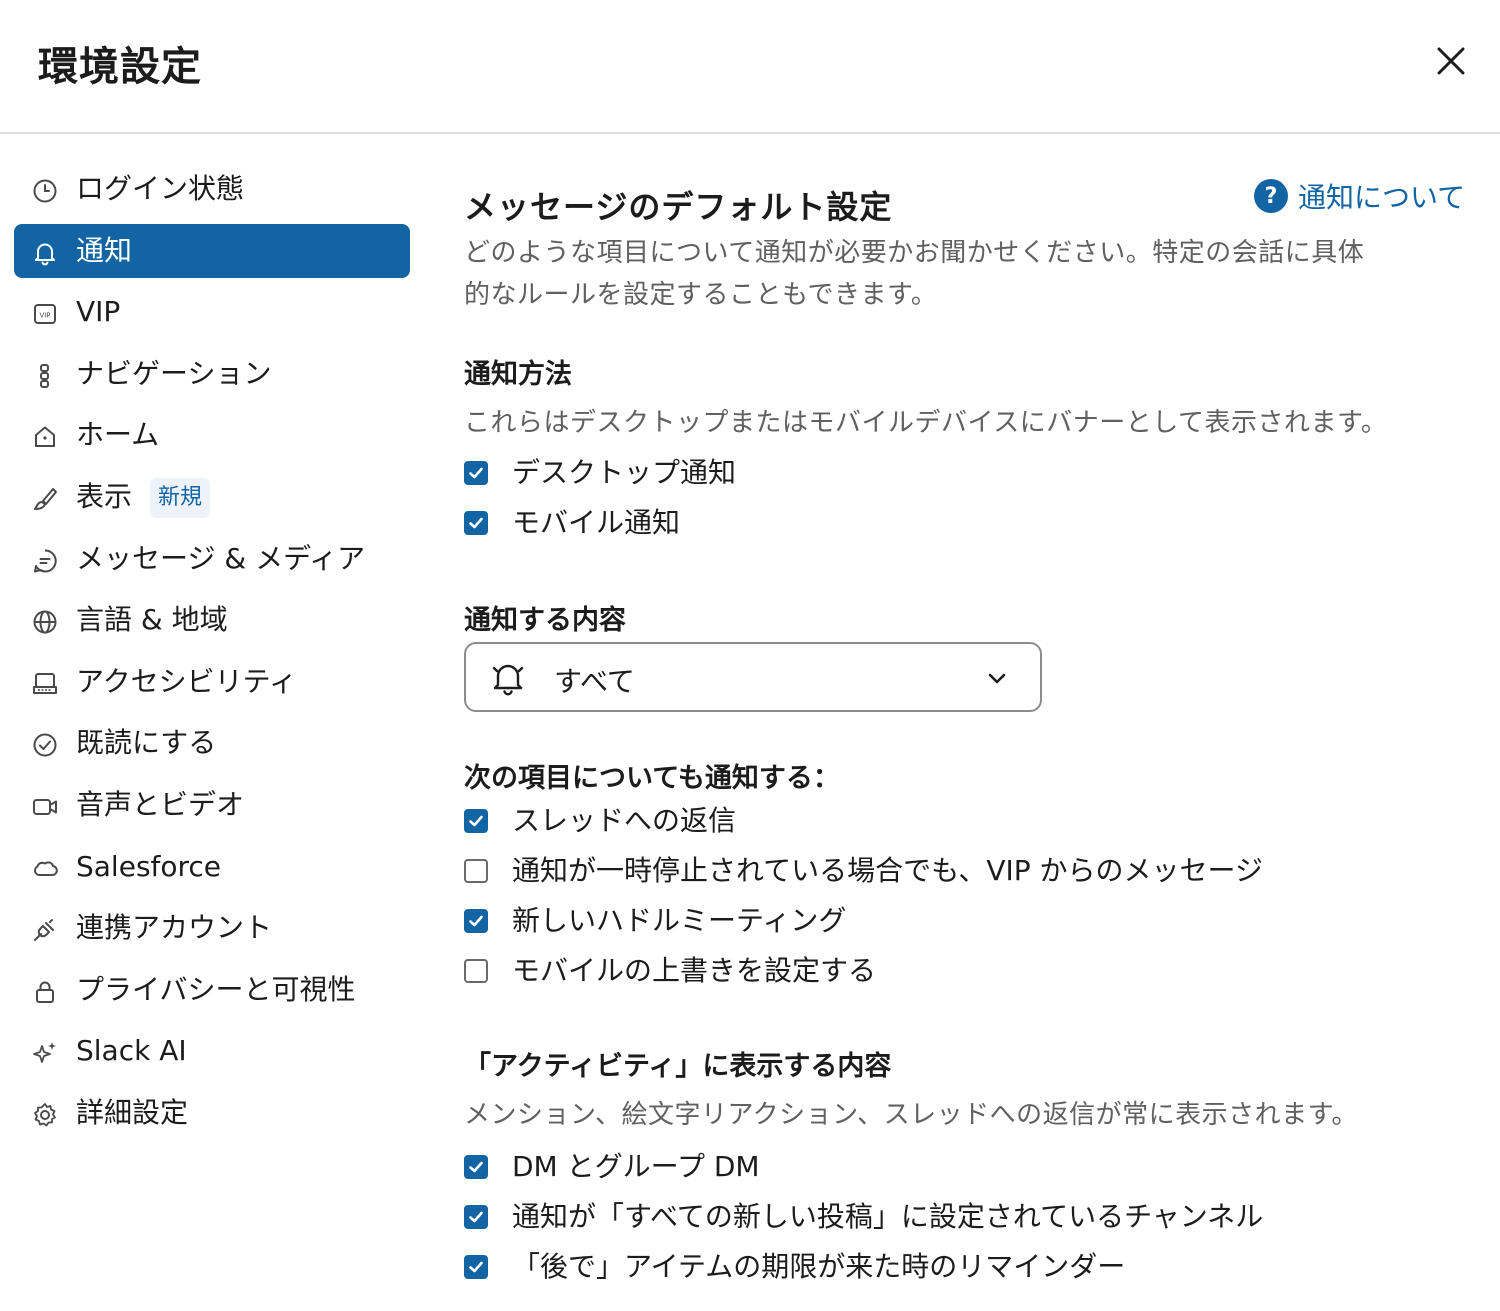 Image resolution: width=1500 pixels, height=1311 pixels. What do you see at coordinates (160, 188) in the screenshot?
I see `sidebar-item-label: ログイン状態` at bounding box center [160, 188].